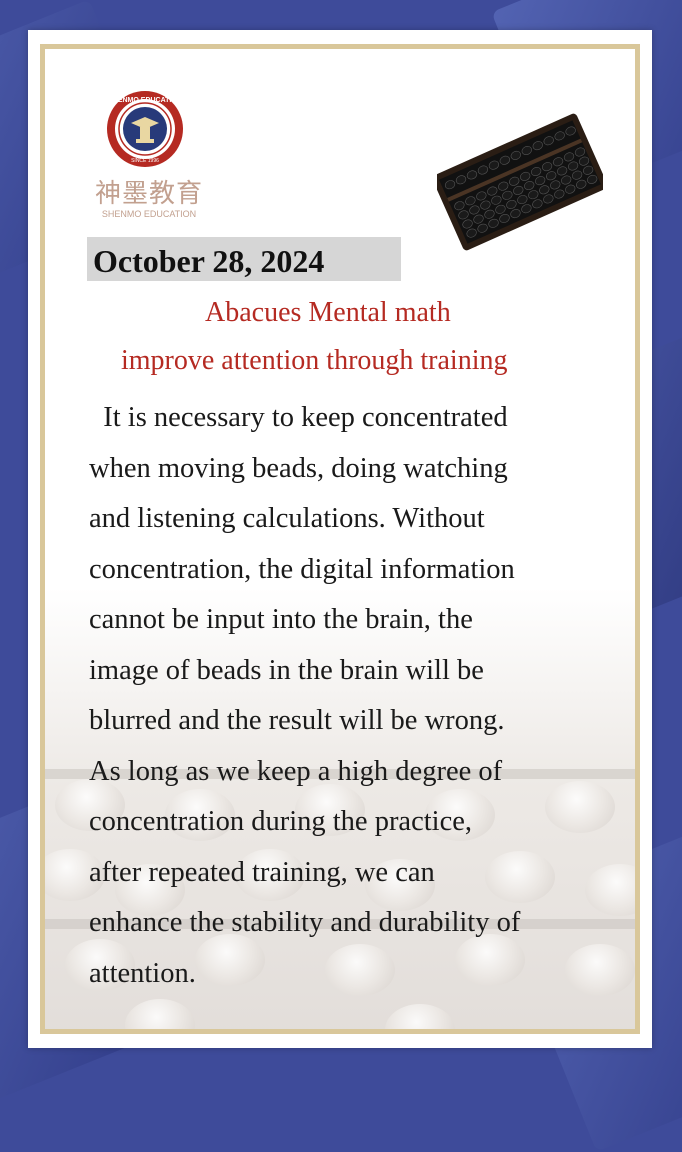 Image resolution: width=682 pixels, height=1152 pixels. What do you see at coordinates (281, 619) in the screenshot?
I see `body-line: cannot be input into the brain, the` at bounding box center [281, 619].